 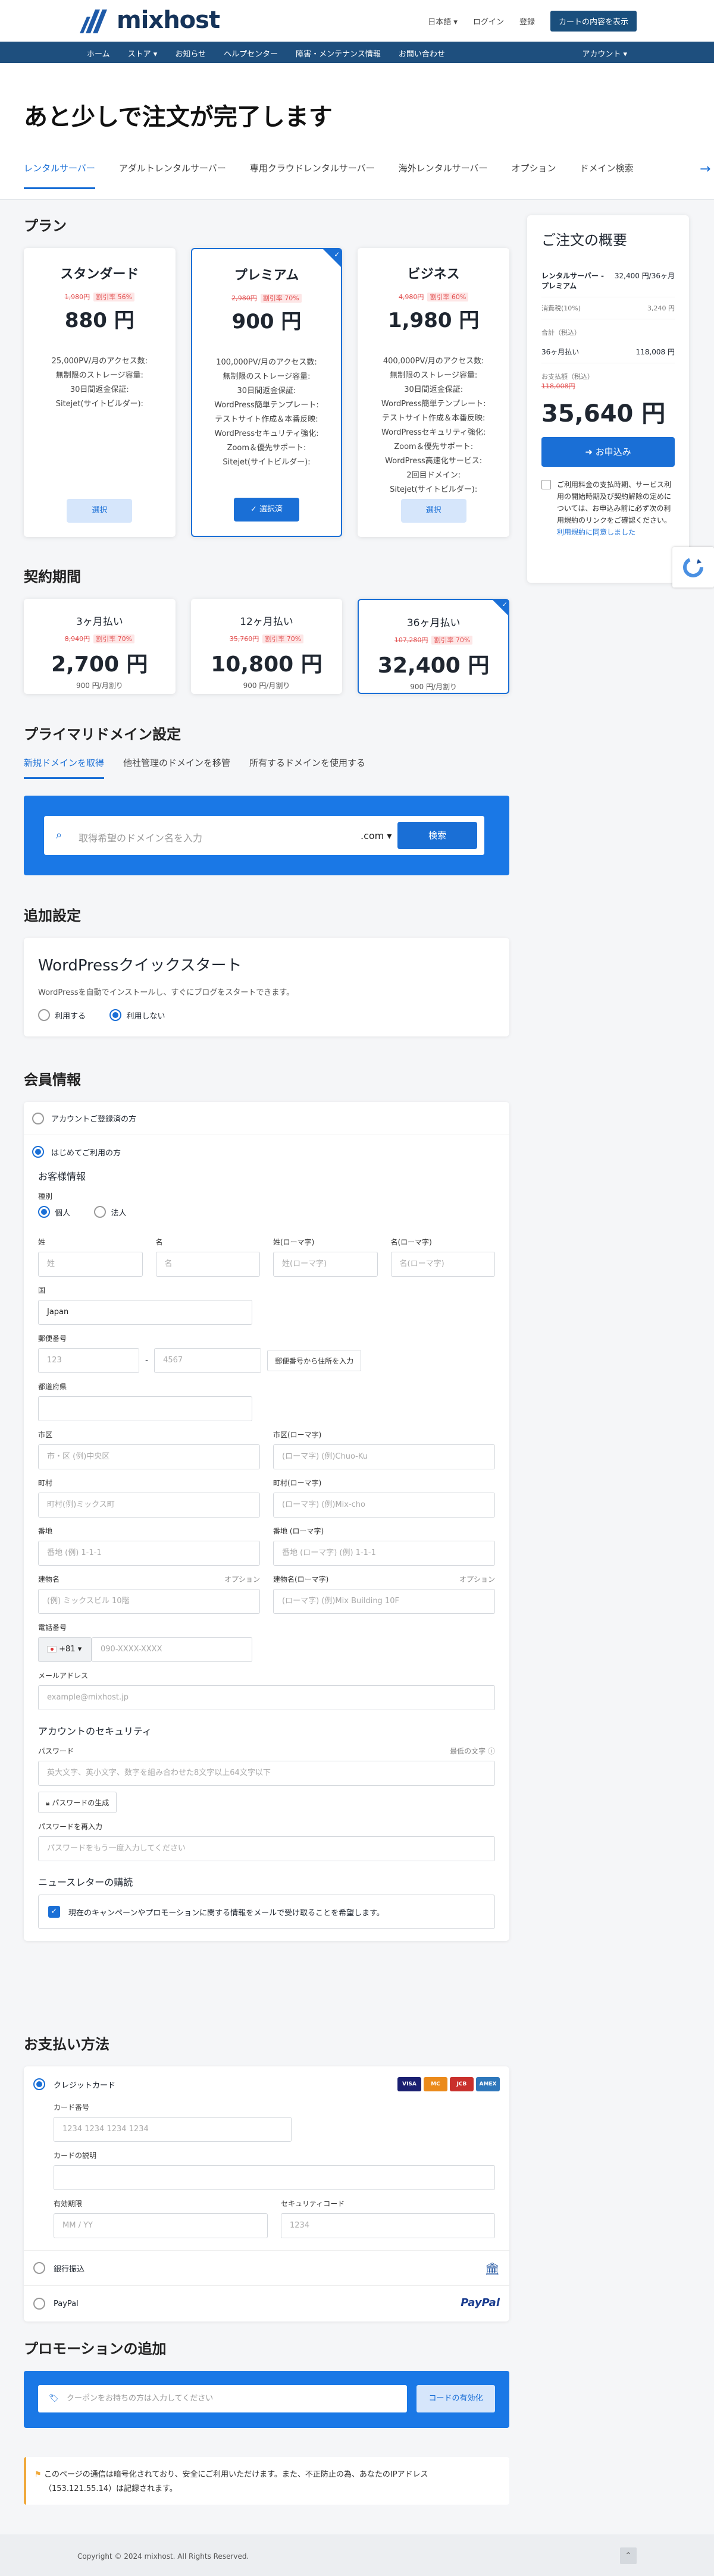 I want to click on email-label: メールアドレス, so click(x=63, y=1676).